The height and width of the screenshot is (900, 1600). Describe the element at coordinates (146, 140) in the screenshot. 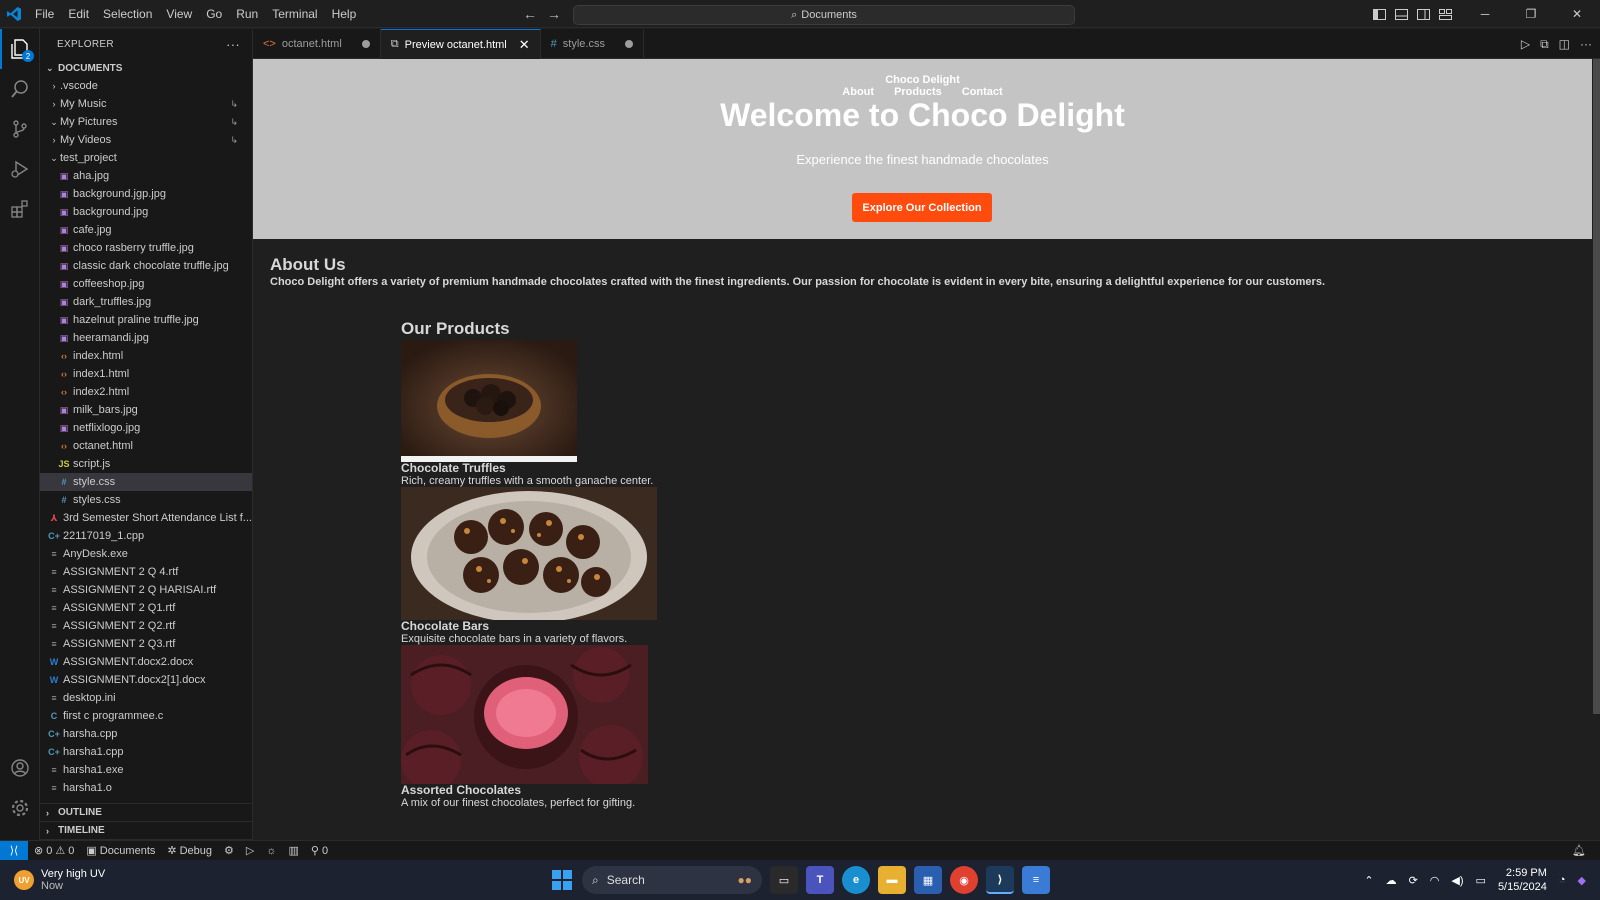

I see `folder-my-videos: › My Videos ↳` at that location.